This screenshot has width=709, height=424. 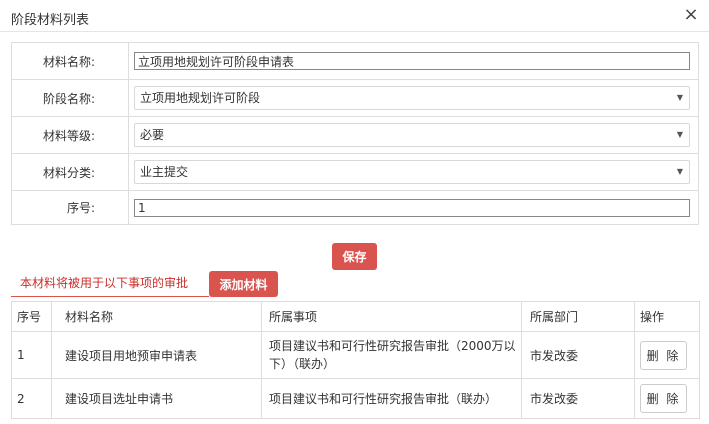 What do you see at coordinates (156, 398) in the screenshot?
I see `row-name: 建设项目选址申请书` at bounding box center [156, 398].